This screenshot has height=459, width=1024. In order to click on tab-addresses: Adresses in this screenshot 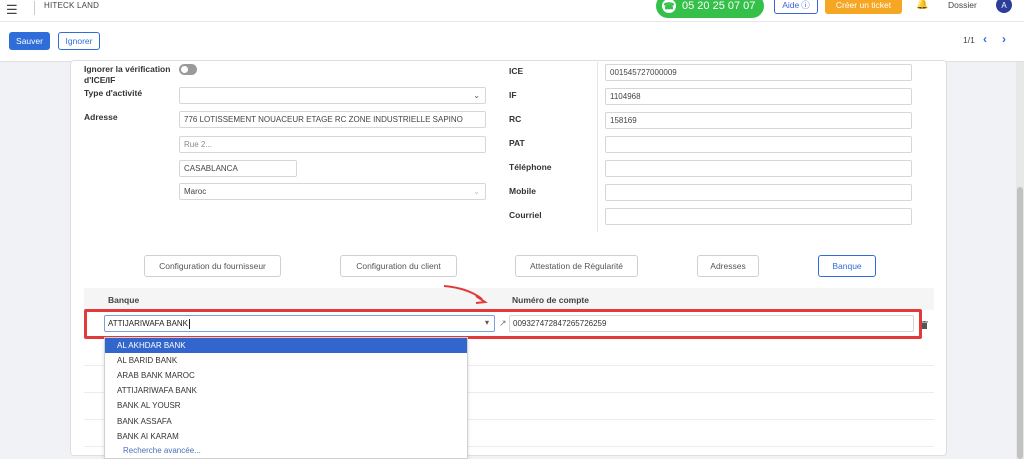, I will do `click(728, 266)`.